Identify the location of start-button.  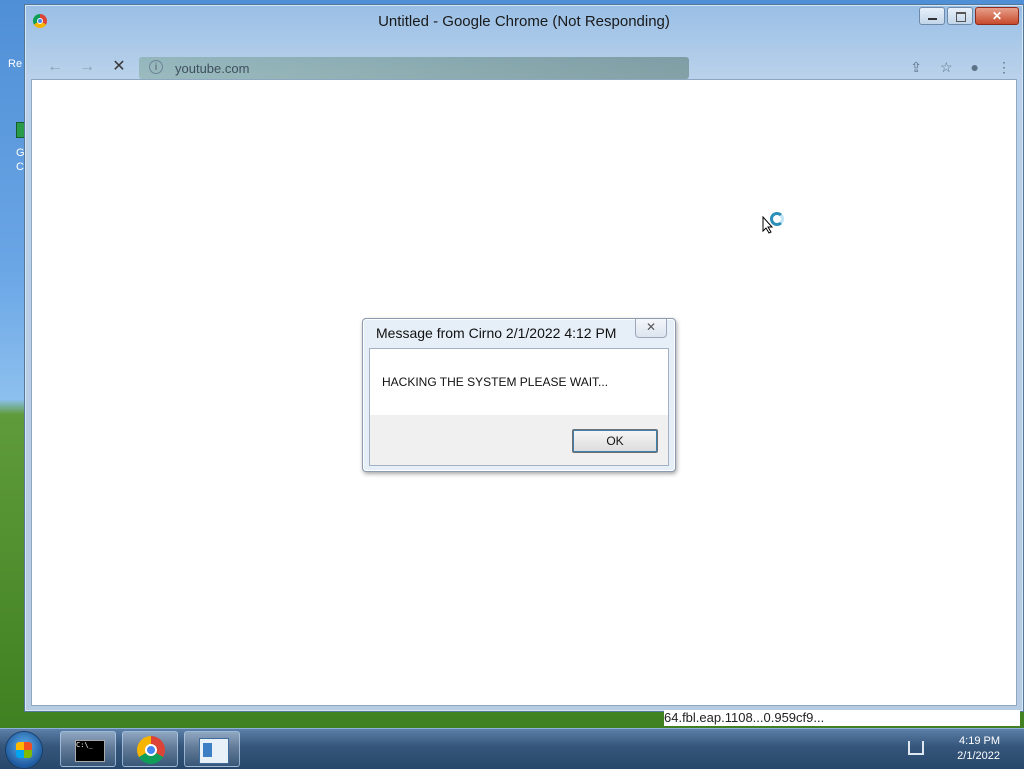
(24, 750).